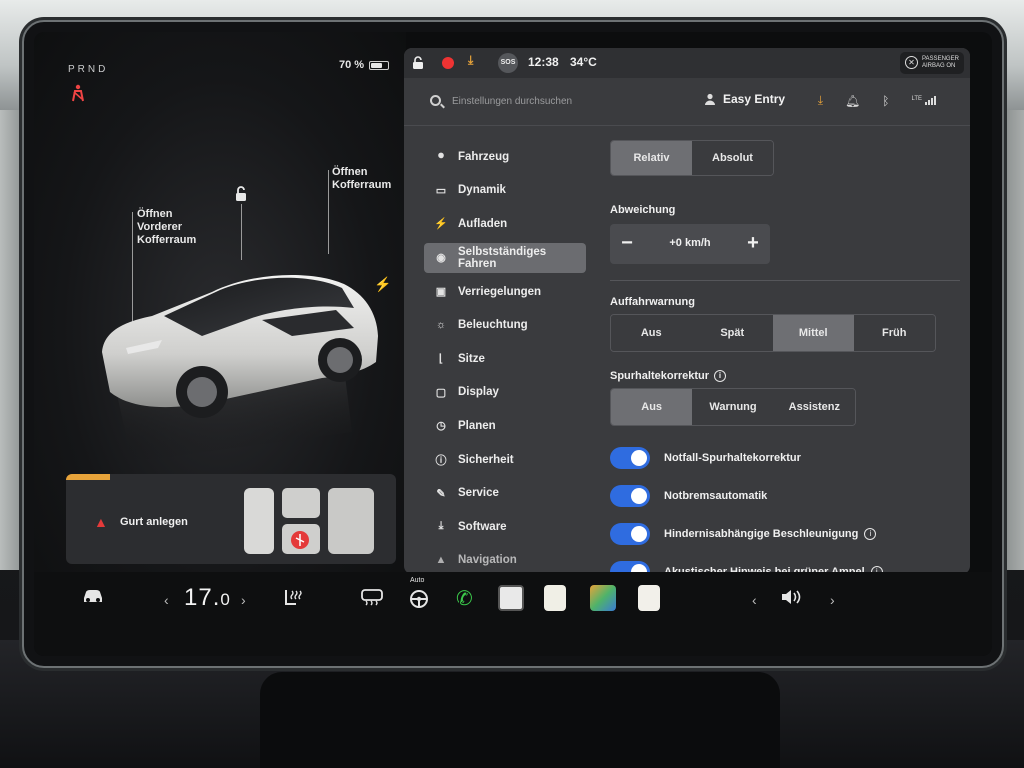 The width and height of the screenshot is (1024, 768). Describe the element at coordinates (508, 63) in the screenshot. I see `sos-button: SOS` at that location.